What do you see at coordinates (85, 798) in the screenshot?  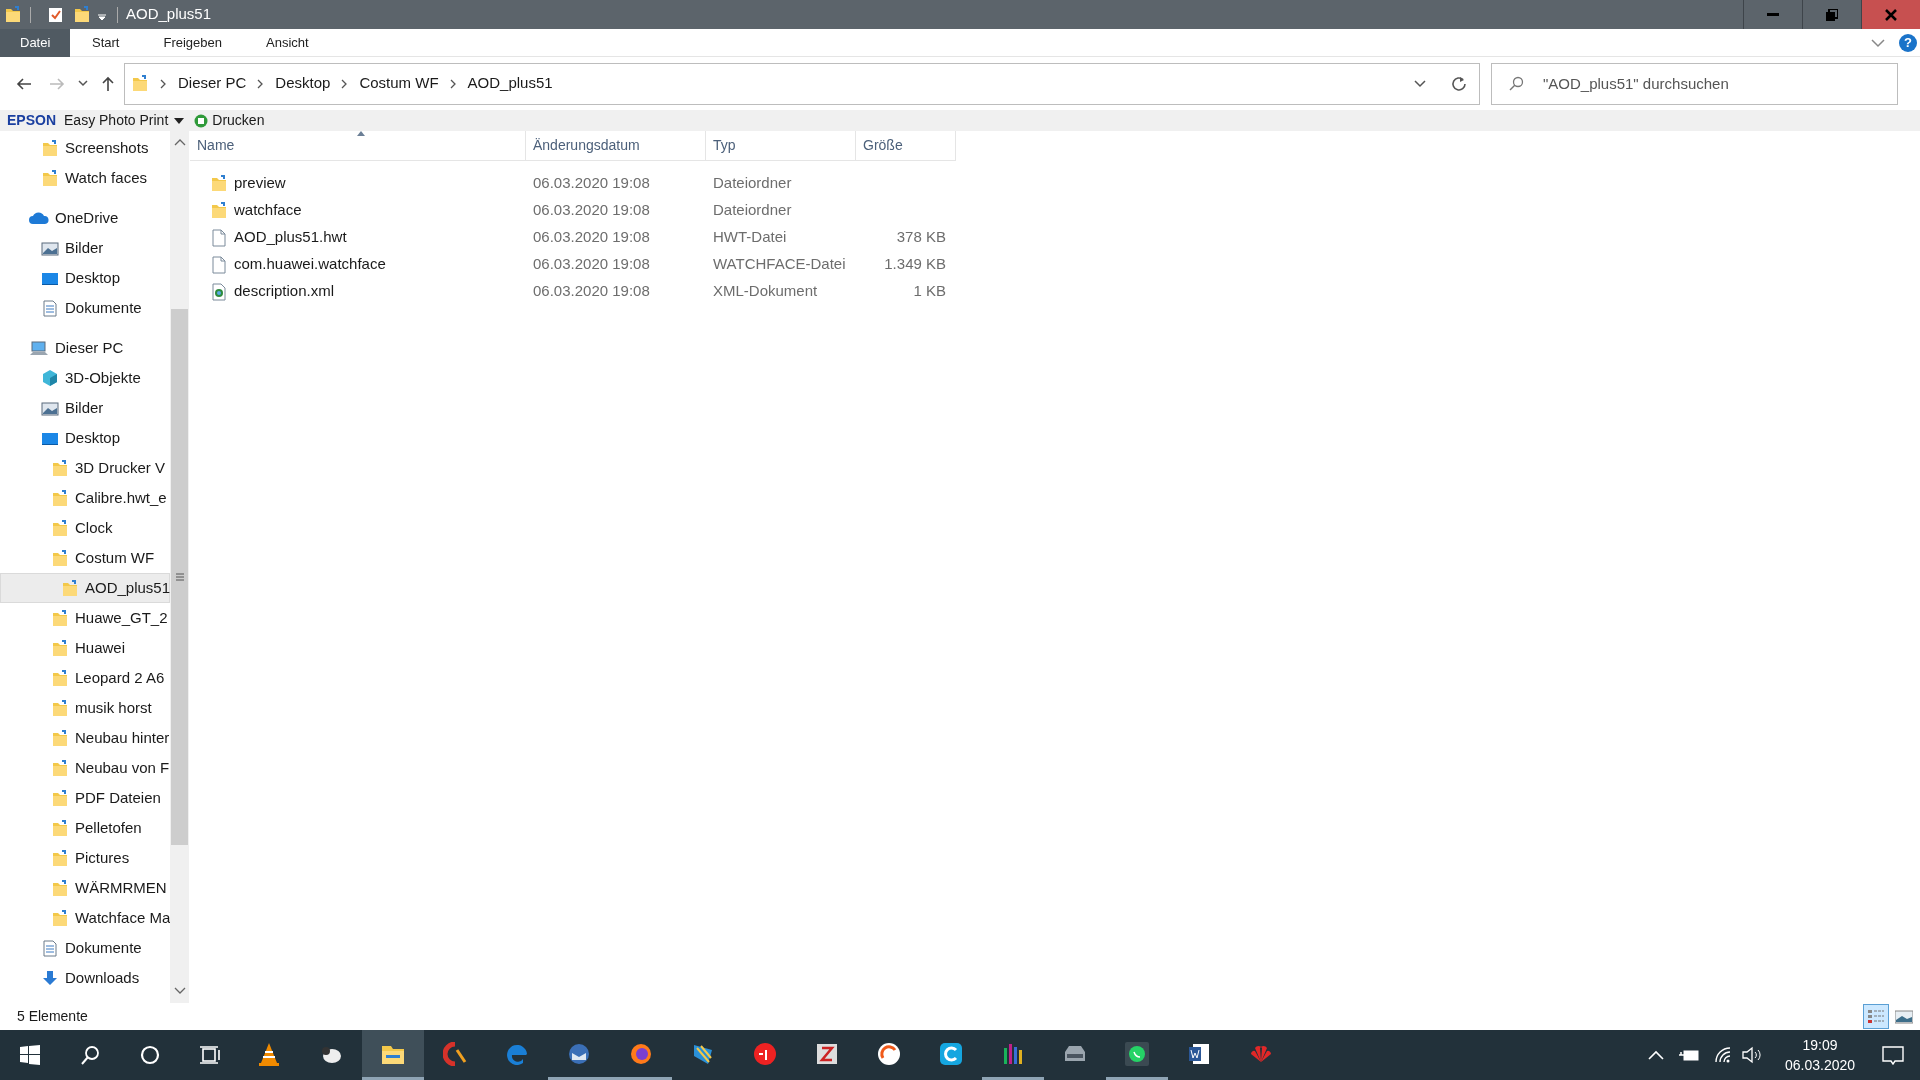 I see `sidebar-item: PDF Dateien` at bounding box center [85, 798].